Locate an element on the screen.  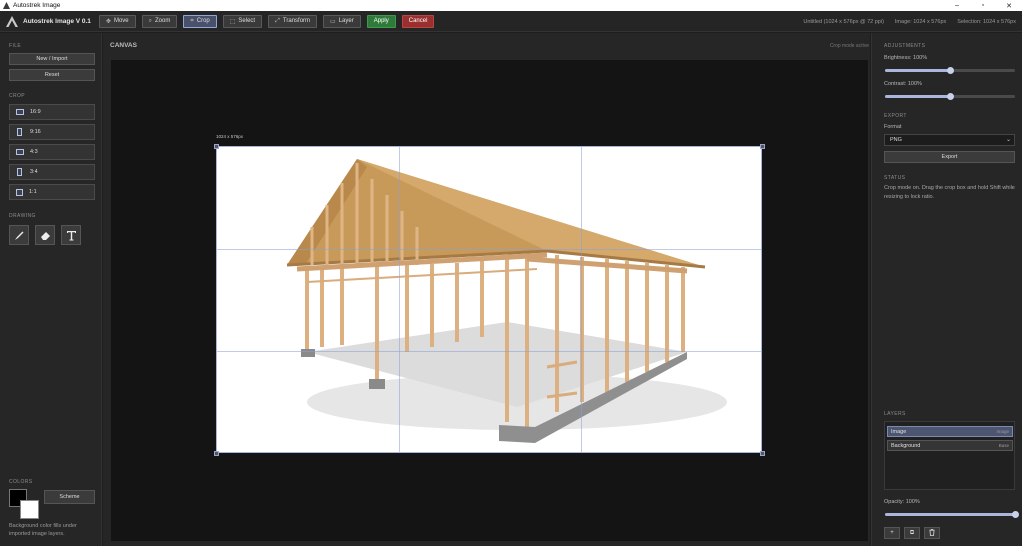
brightness-slider is located at coordinates (950, 70).